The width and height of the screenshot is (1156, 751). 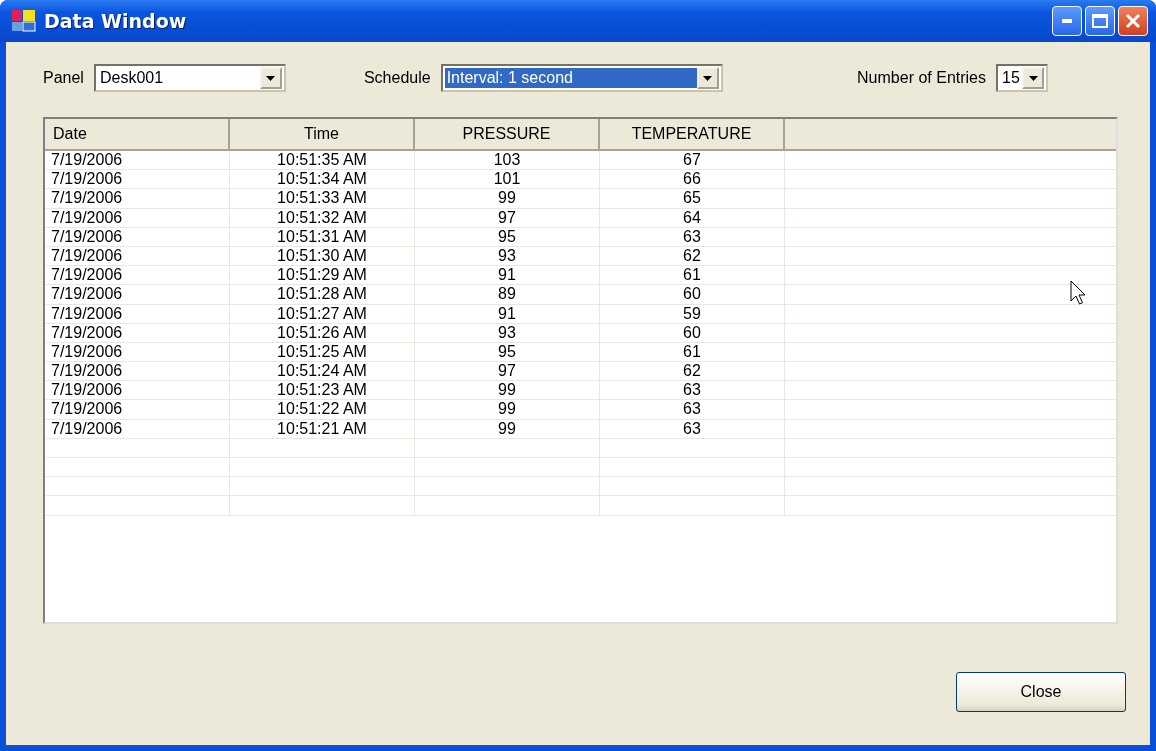 I want to click on table-cell: 10:51:21 AM, so click(x=322, y=428).